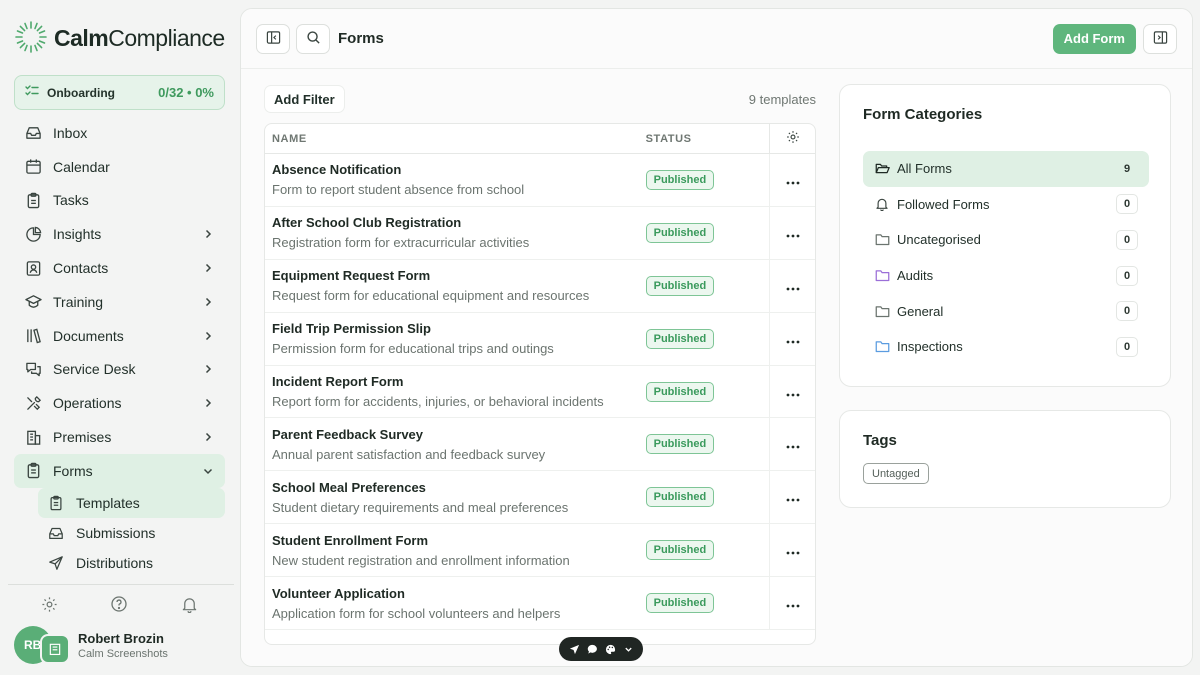 This screenshot has height=675, width=1200. What do you see at coordinates (119, 437) in the screenshot?
I see `nav-item-premises: Premises` at bounding box center [119, 437].